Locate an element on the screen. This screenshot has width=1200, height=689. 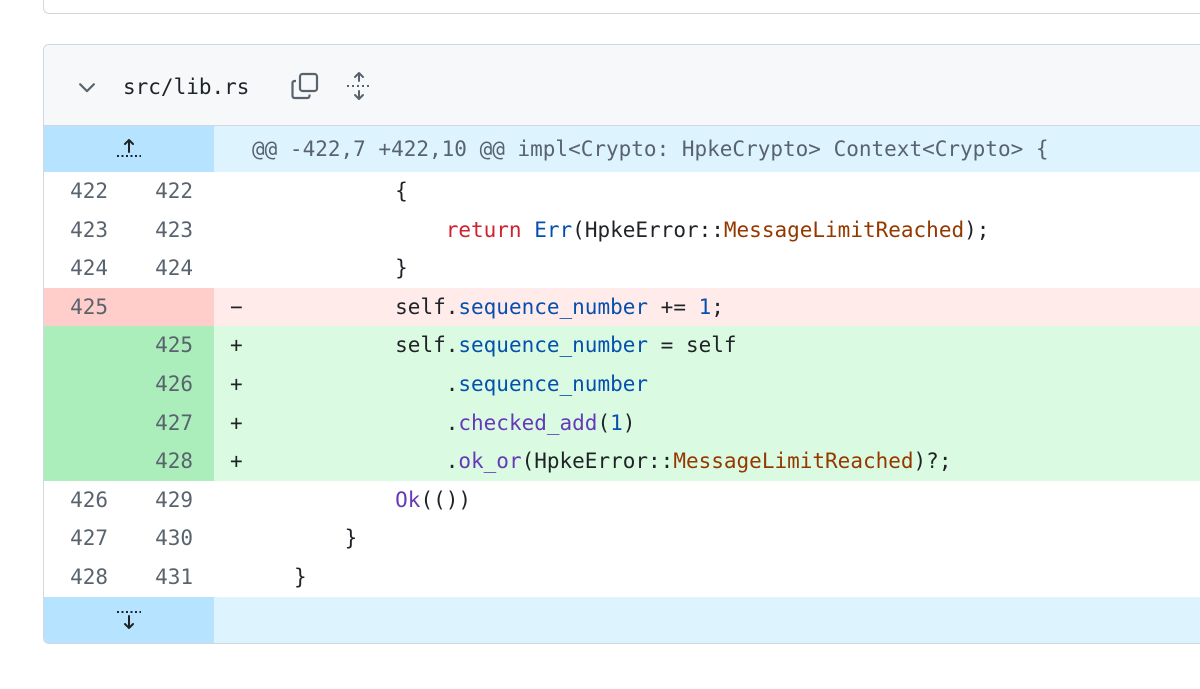
diff-line-context: 427 430 } is located at coordinates (622, 538).